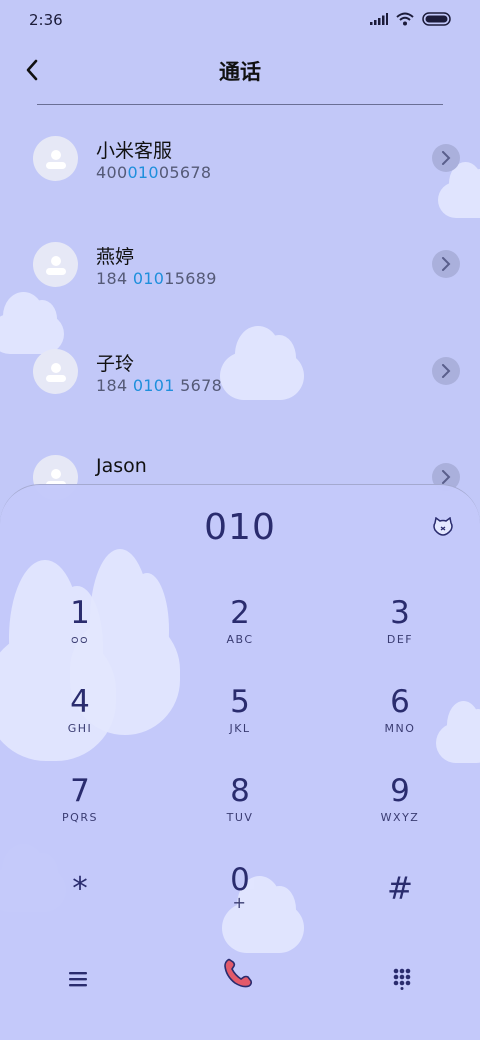 The image size is (480, 1040). I want to click on key-digit: 5, so click(240, 702).